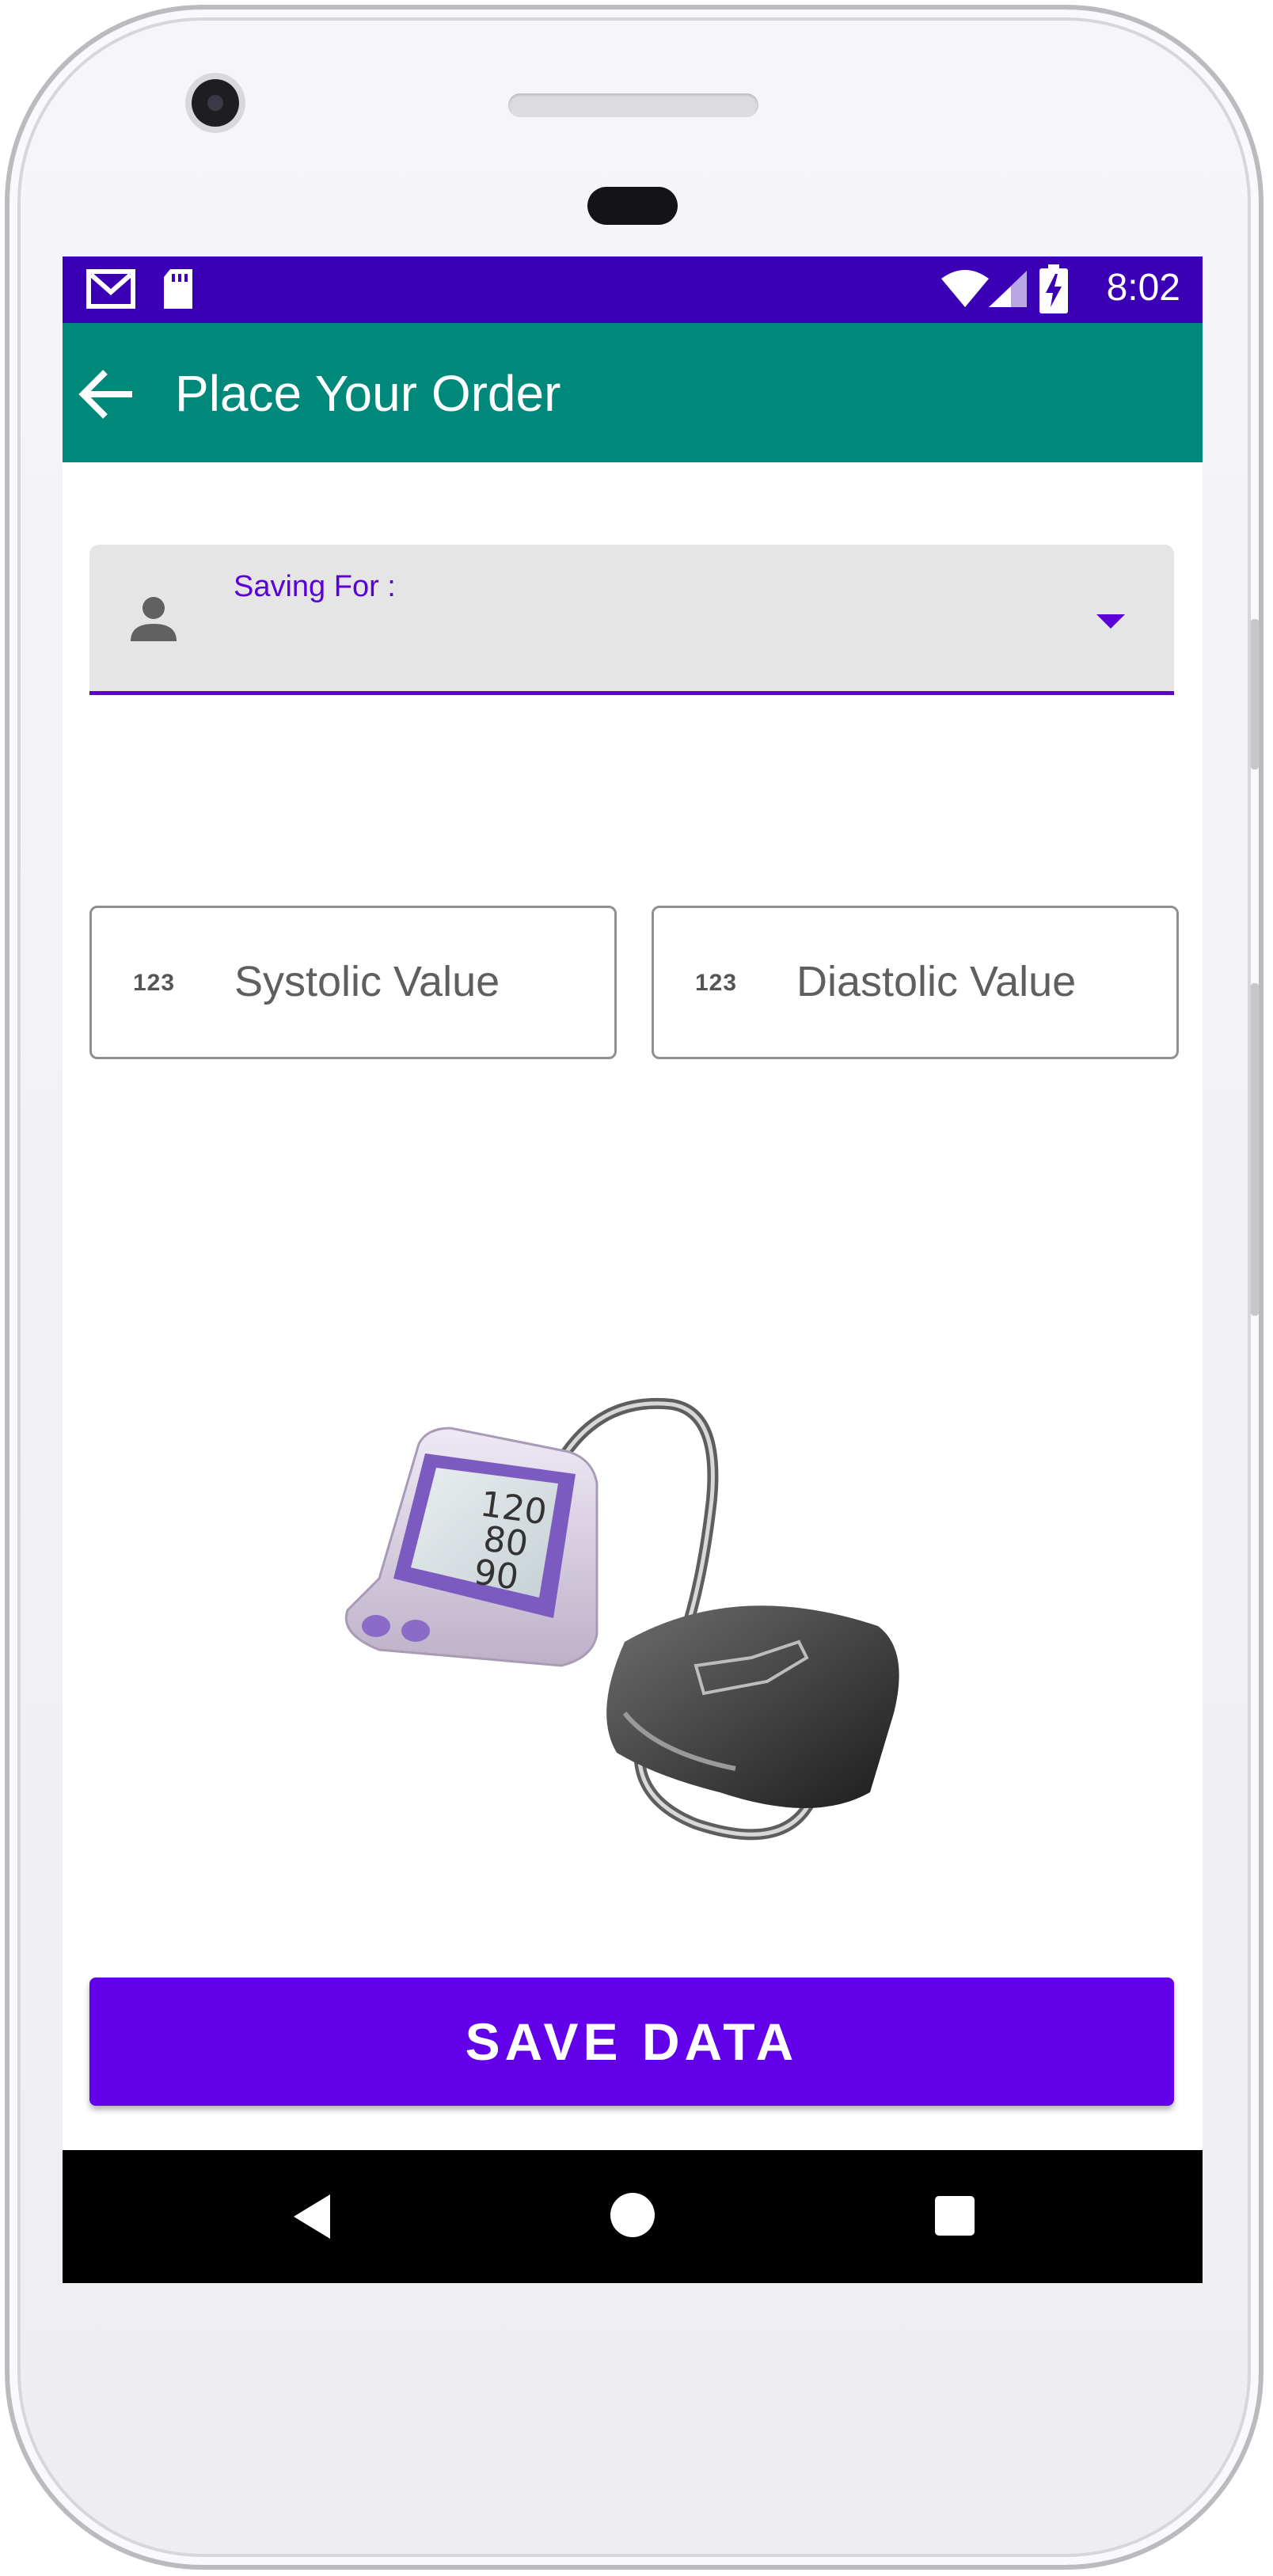  I want to click on signal-icon, so click(1008, 289).